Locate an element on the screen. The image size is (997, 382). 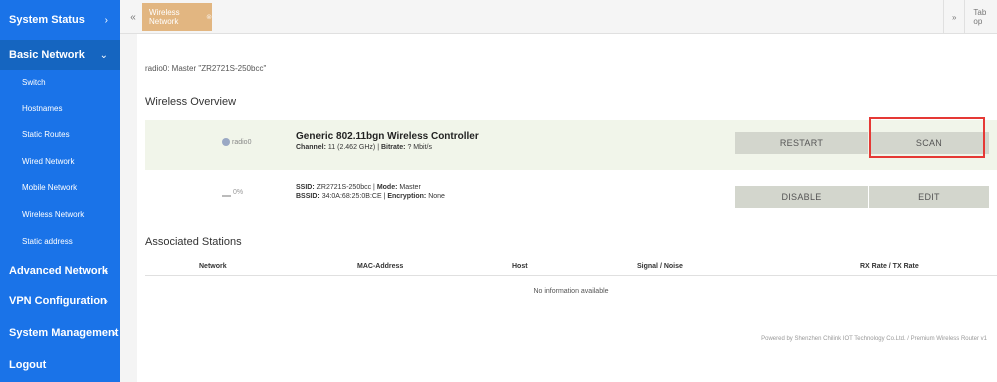
breadcrumb: radio0: Master "ZR2721S-250bcc" is located at coordinates (206, 68).